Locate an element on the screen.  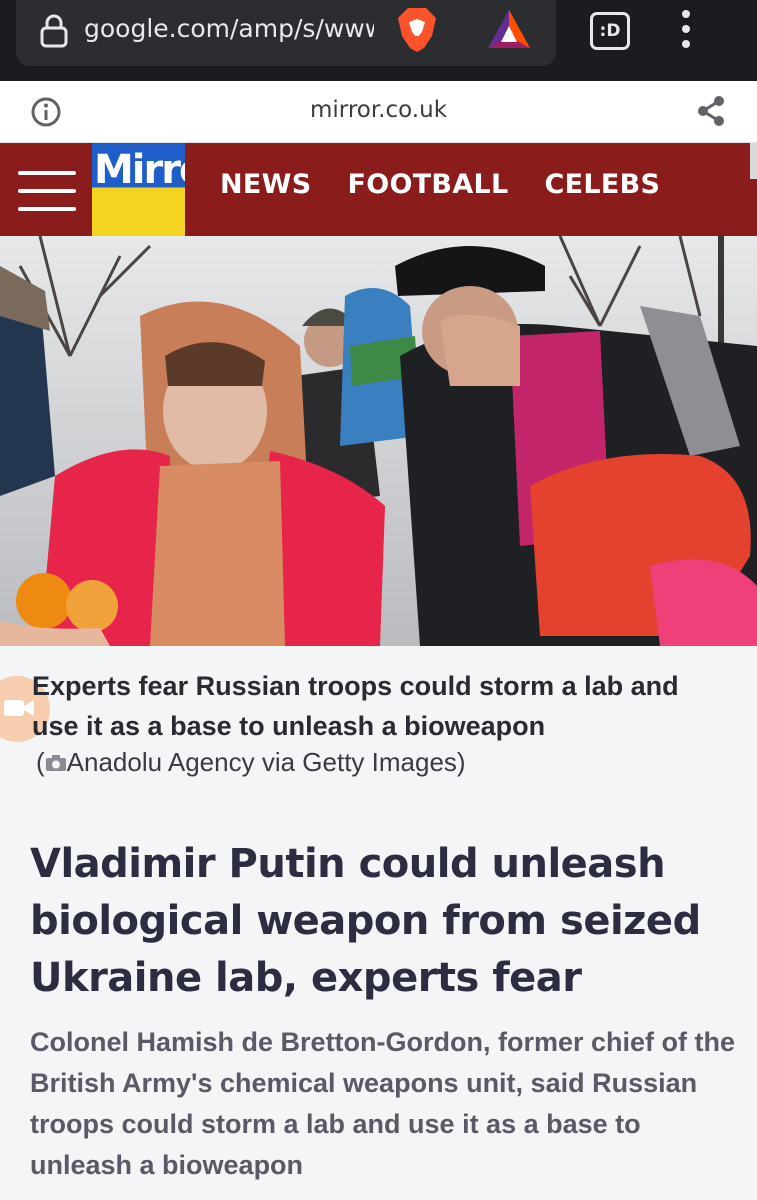
nav-links: NEWS FOOTBALL CELEBS is located at coordinates (440, 184).